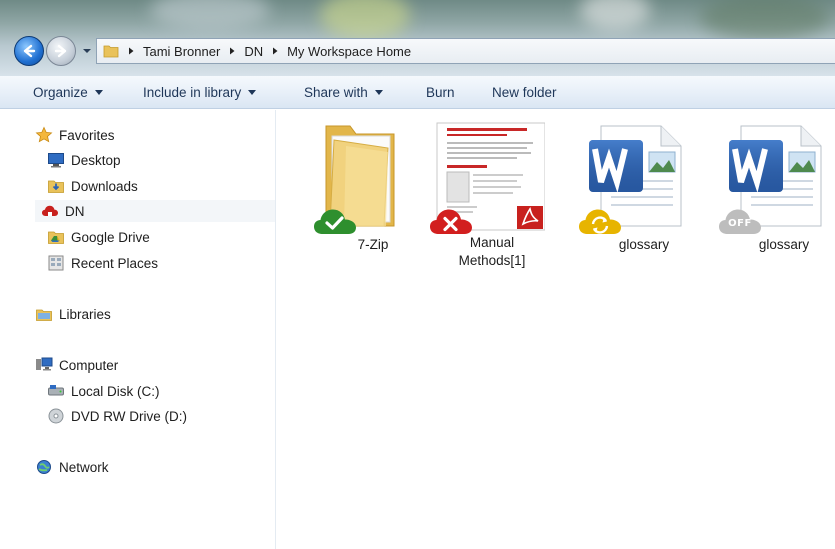 This screenshot has width=835, height=549. Describe the element at coordinates (87, 51) in the screenshot. I see `recent-pages-dropdown-icon` at that location.